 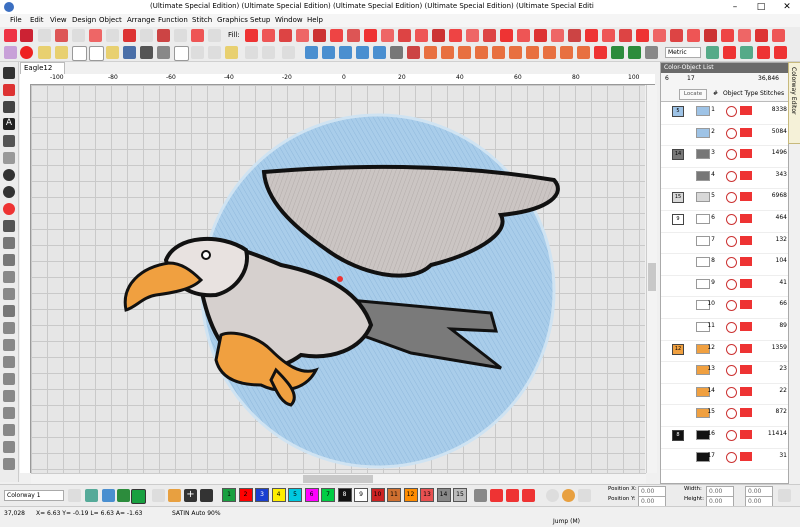 What do you see at coordinates (712, 52) in the screenshot?
I see `grid-icon` at bounding box center [712, 52].